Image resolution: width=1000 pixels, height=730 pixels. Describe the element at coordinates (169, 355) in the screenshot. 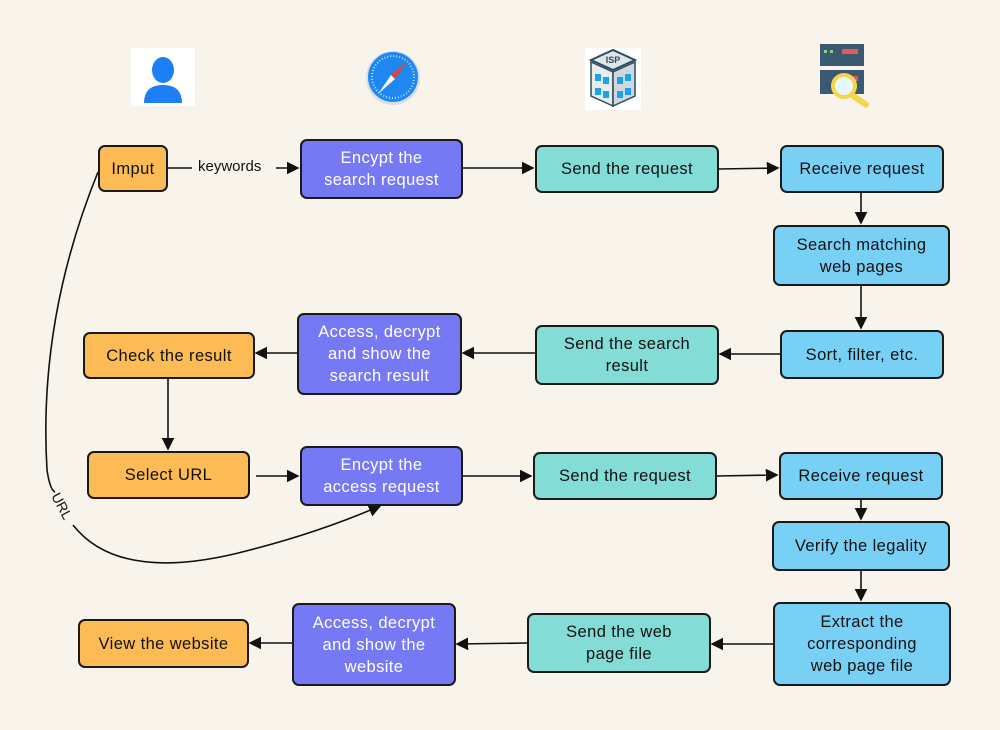

I see `node-check-result: Check the result` at that location.